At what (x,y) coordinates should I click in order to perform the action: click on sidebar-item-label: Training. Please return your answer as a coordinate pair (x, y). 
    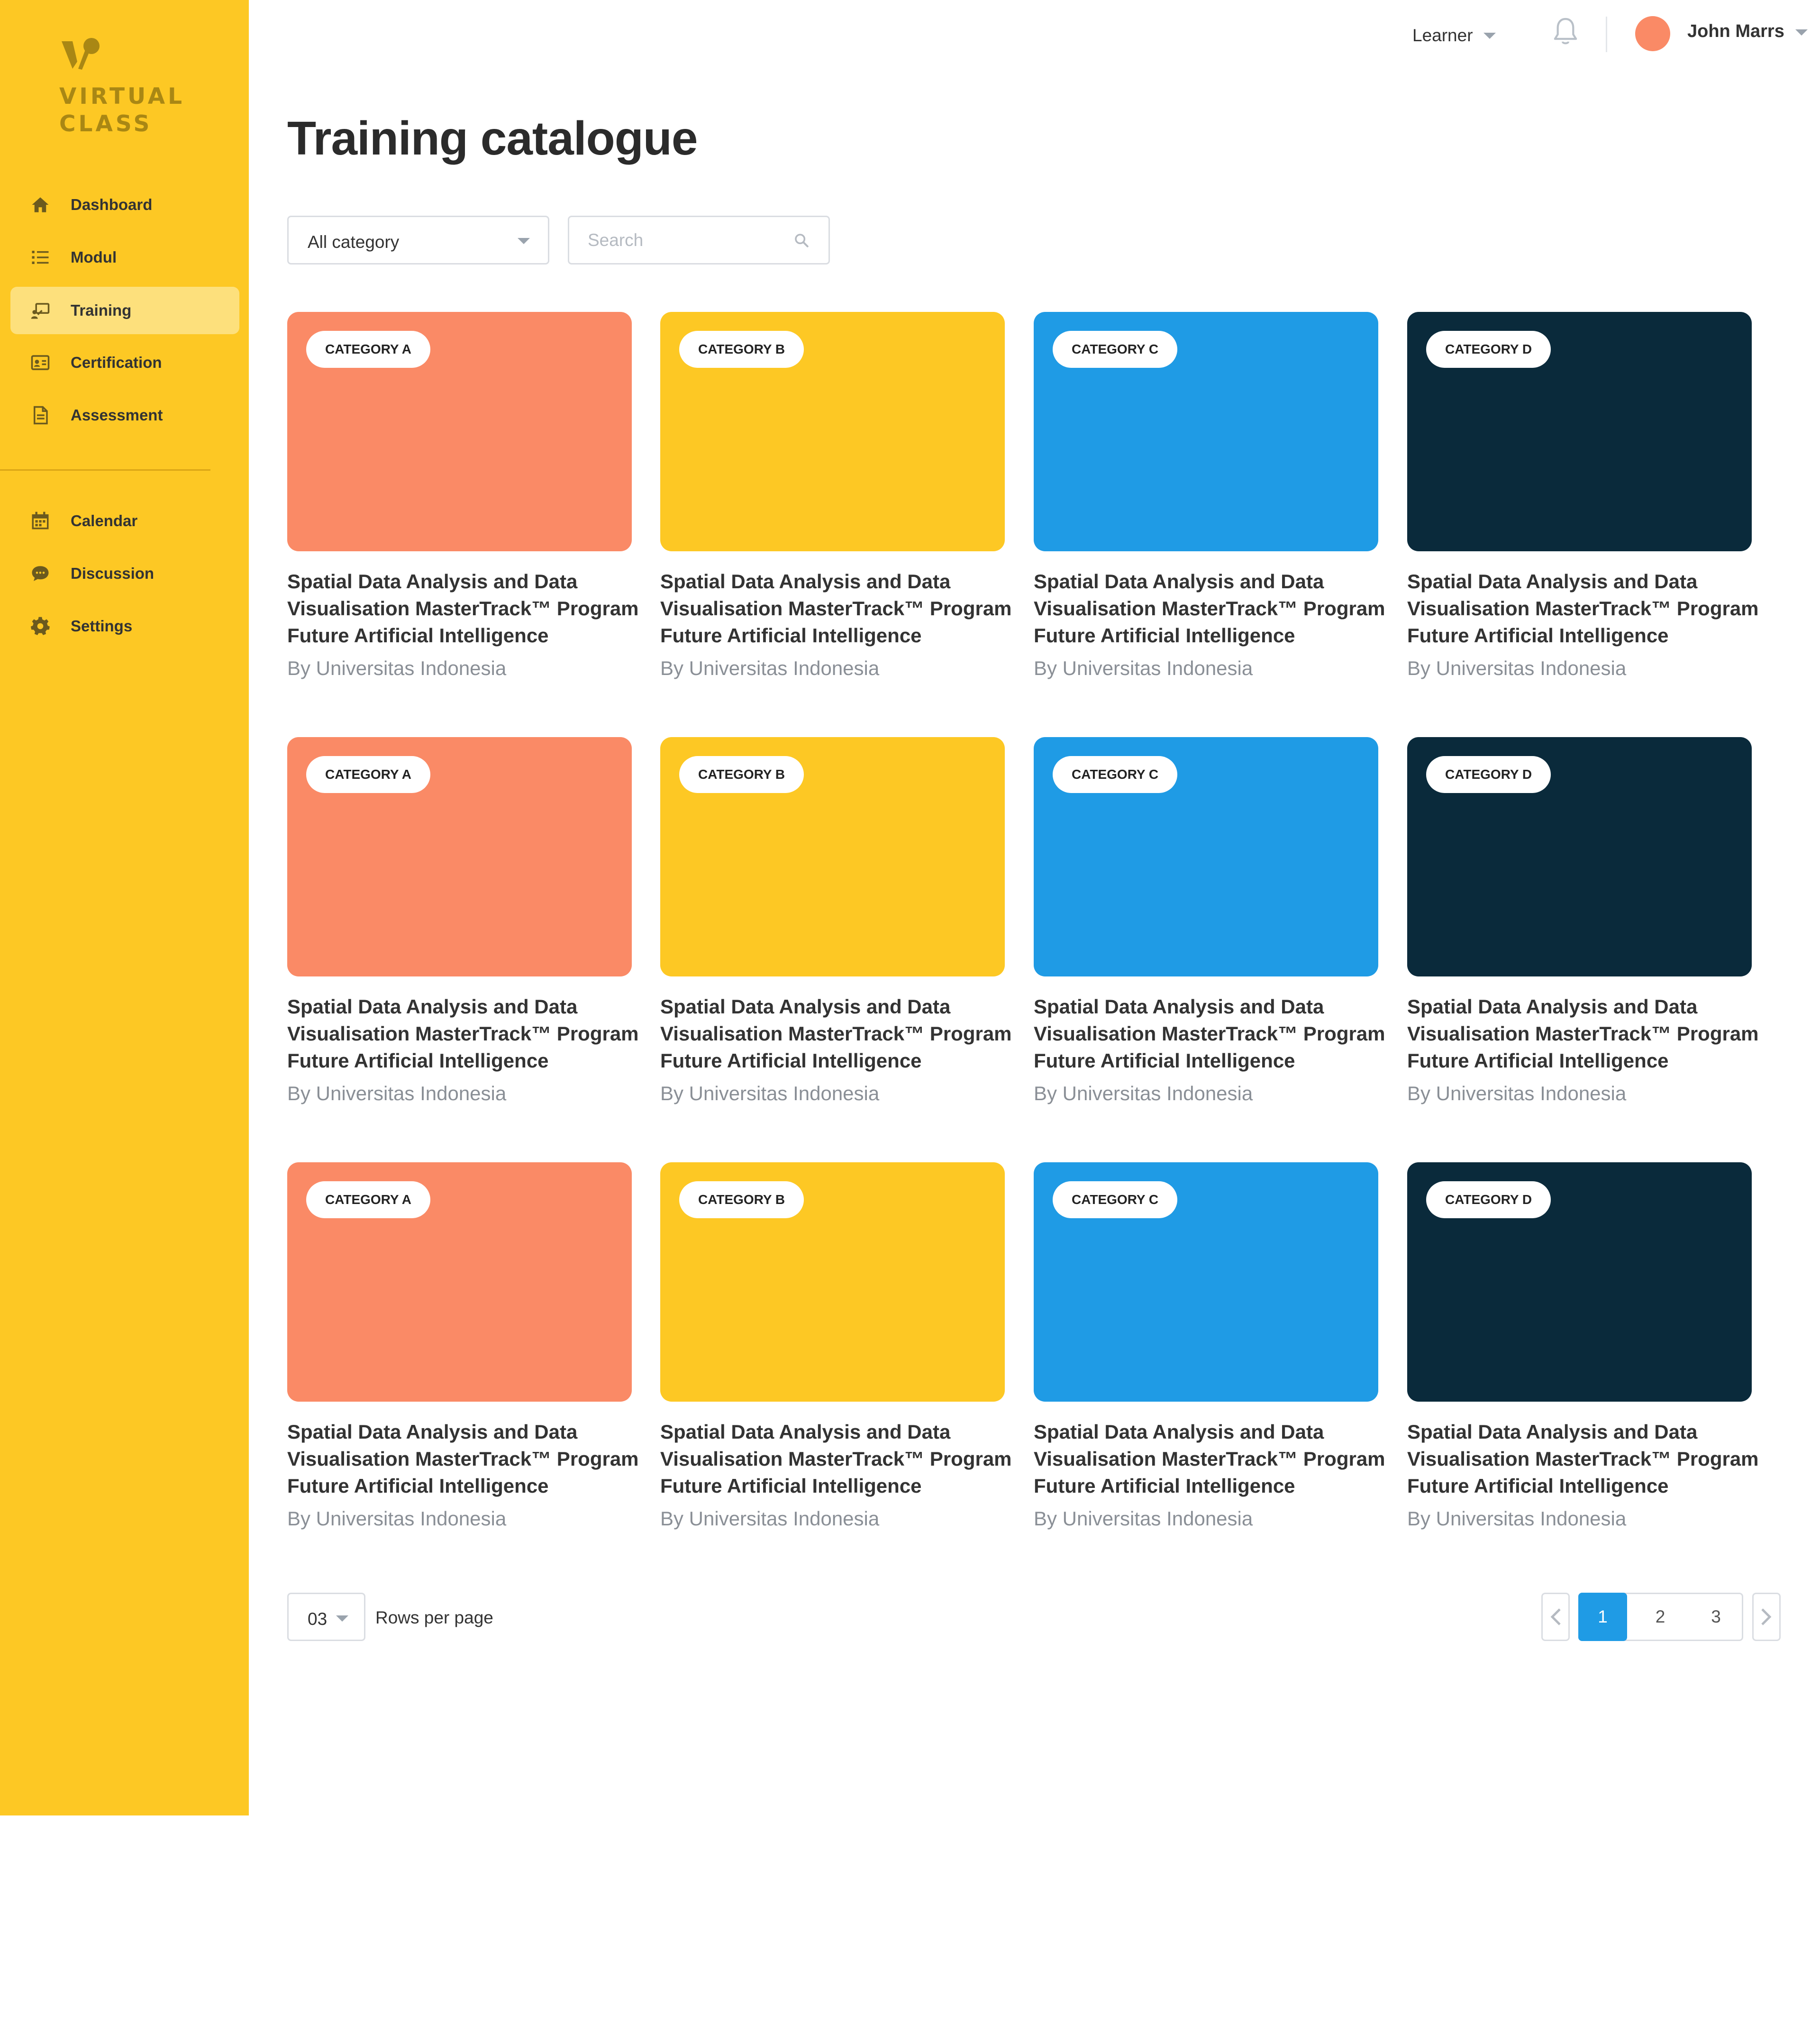
    Looking at the image, I should click on (101, 310).